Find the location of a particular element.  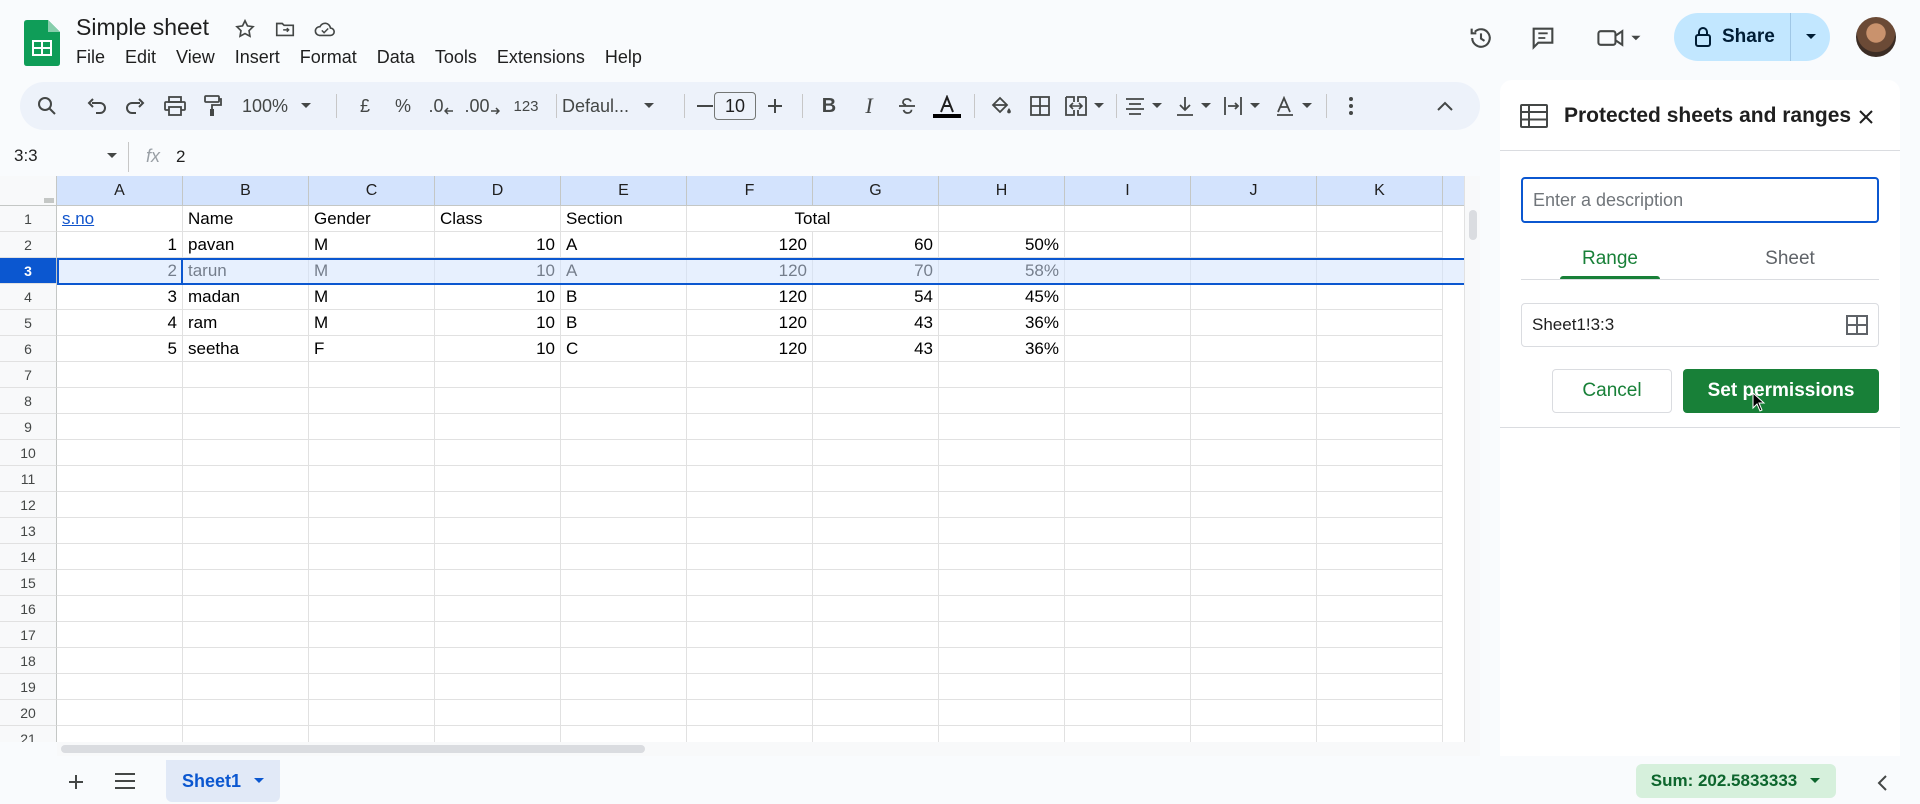

row-header: 5 is located at coordinates (28, 323).